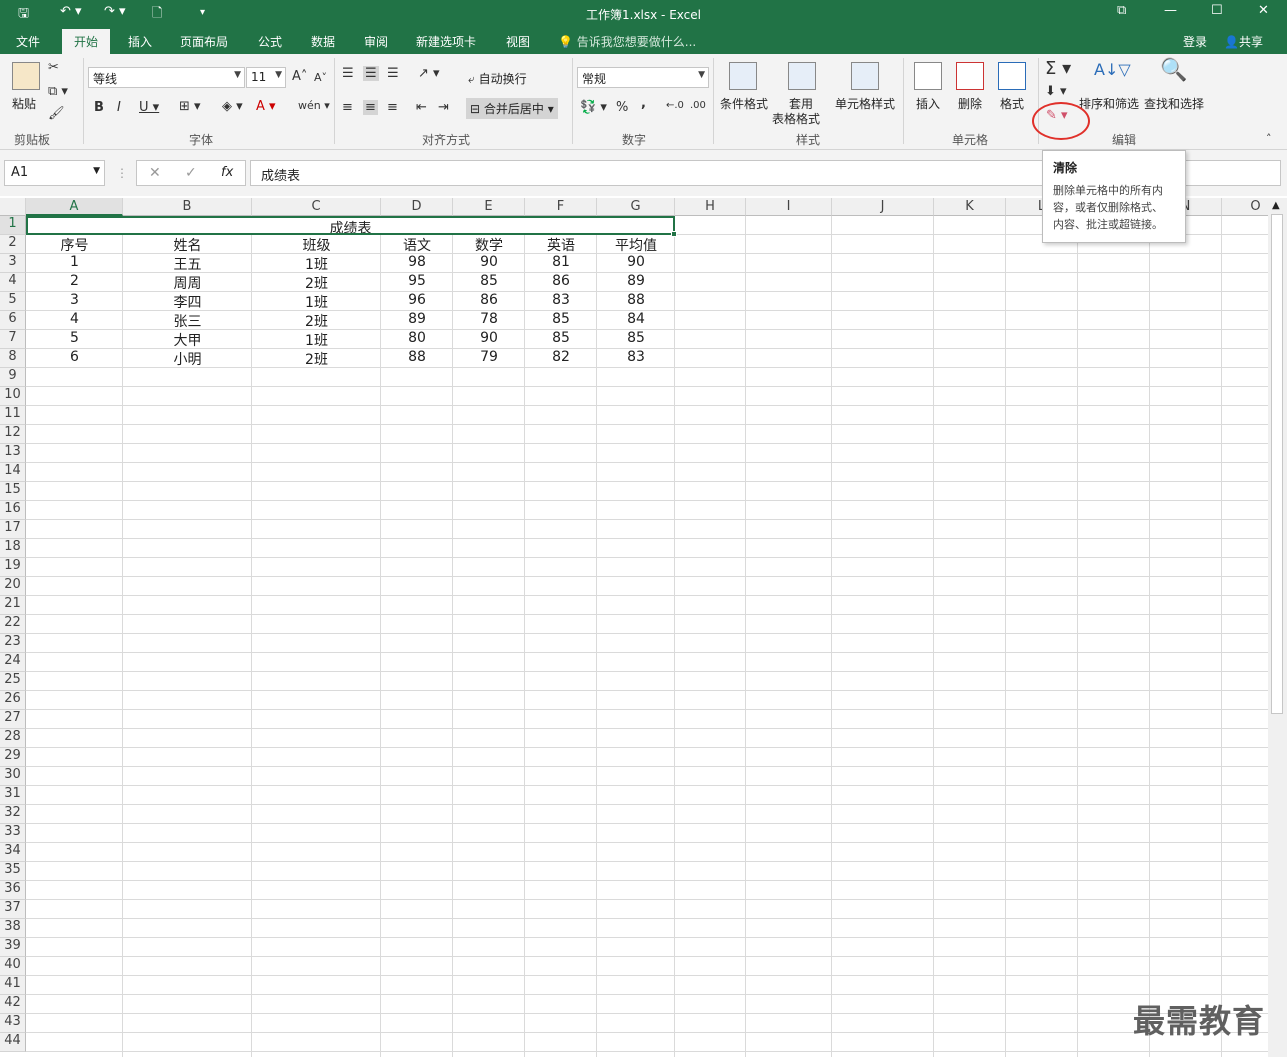 The height and width of the screenshot is (1057, 1287). I want to click on row-header: 11, so click(13, 415).